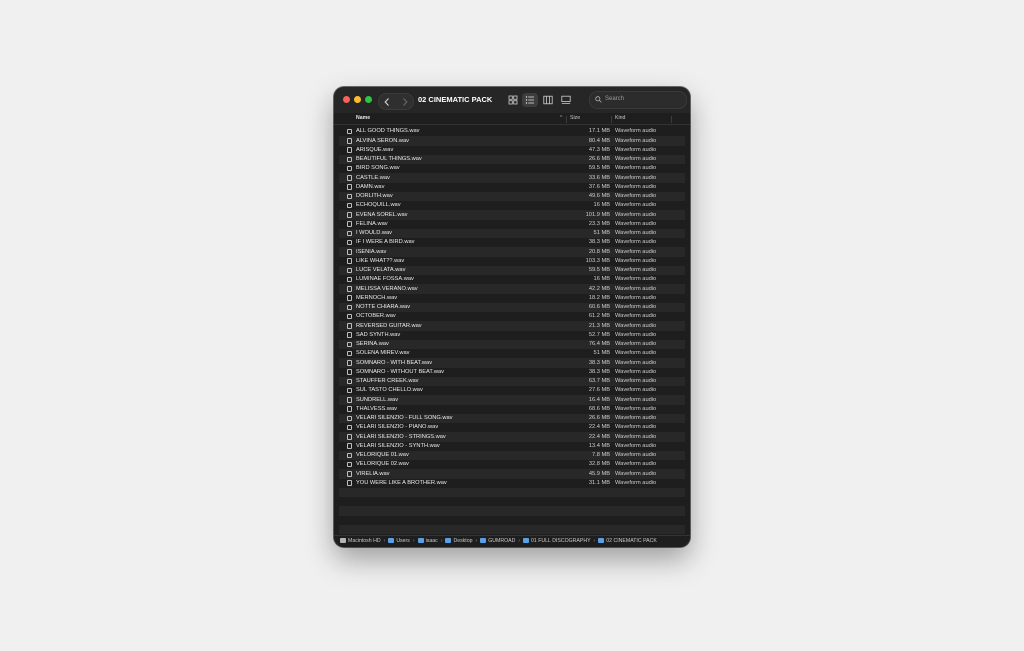 This screenshot has height=651, width=1024. Describe the element at coordinates (399, 541) in the screenshot. I see `path-item: Users` at that location.